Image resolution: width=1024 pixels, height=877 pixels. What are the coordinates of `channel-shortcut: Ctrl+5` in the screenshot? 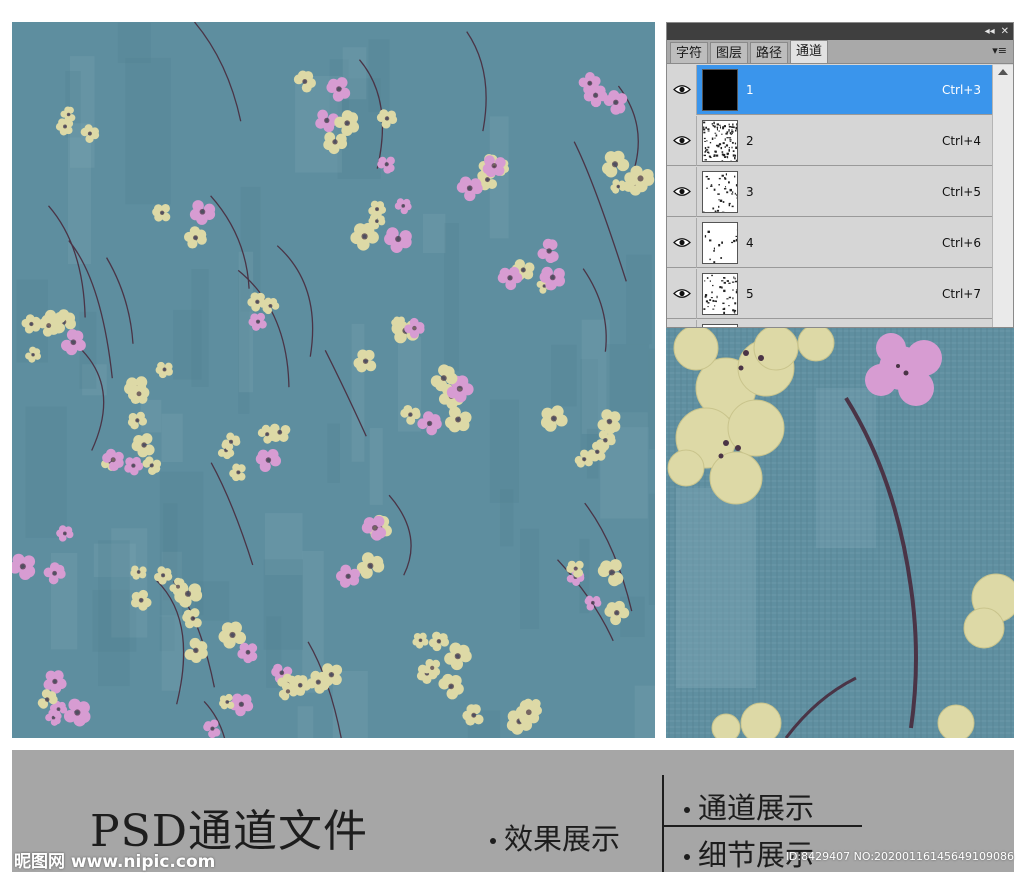 It's located at (961, 191).